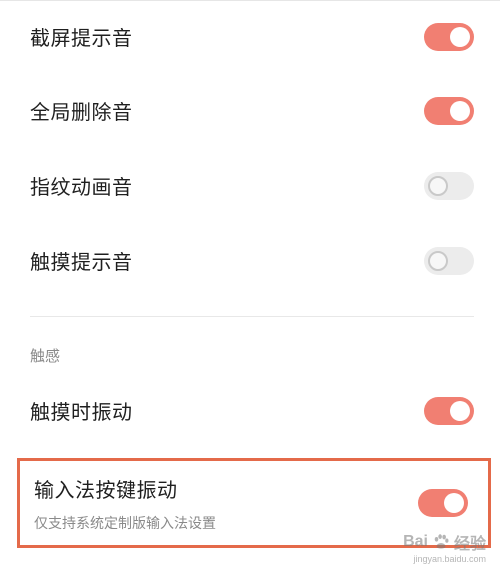 The height and width of the screenshot is (564, 500). Describe the element at coordinates (81, 412) in the screenshot. I see `setting-label: 触摸时振动` at that location.